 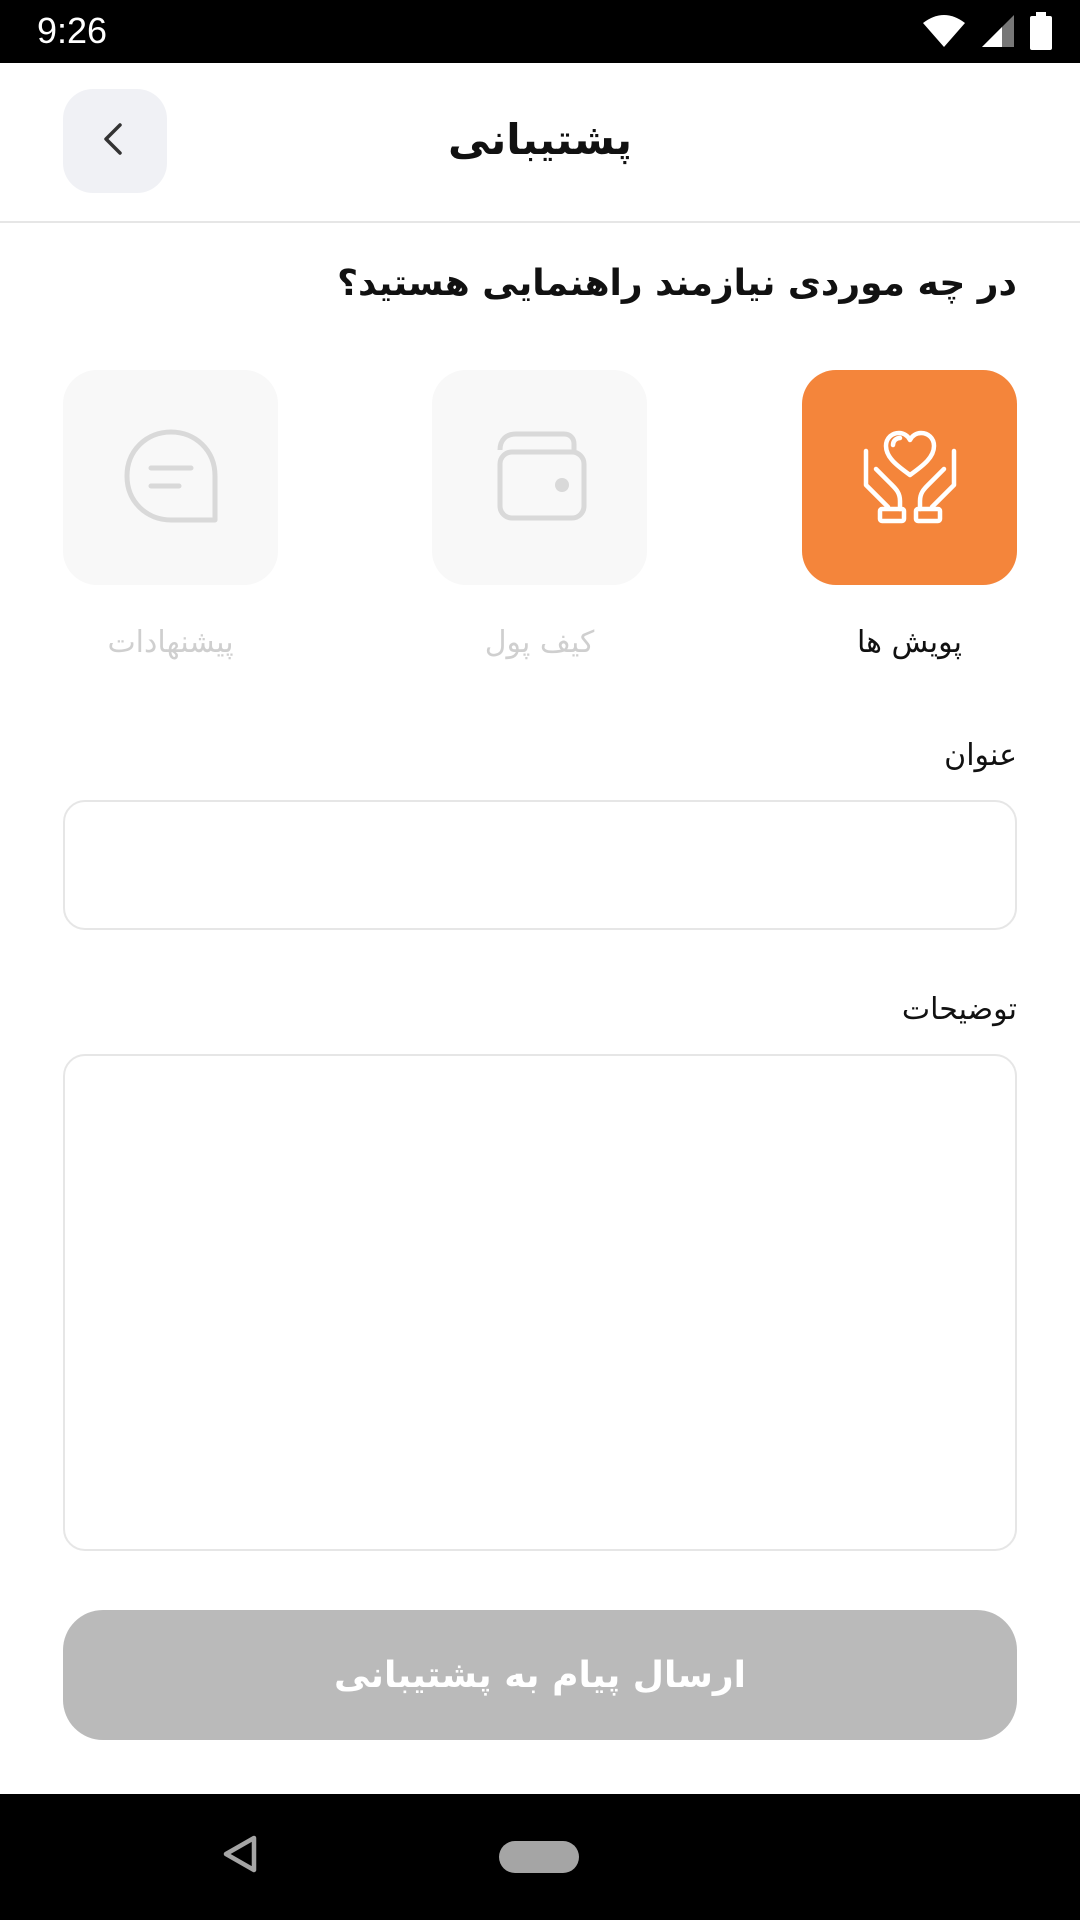 I want to click on wallet-icon, so click(x=540, y=478).